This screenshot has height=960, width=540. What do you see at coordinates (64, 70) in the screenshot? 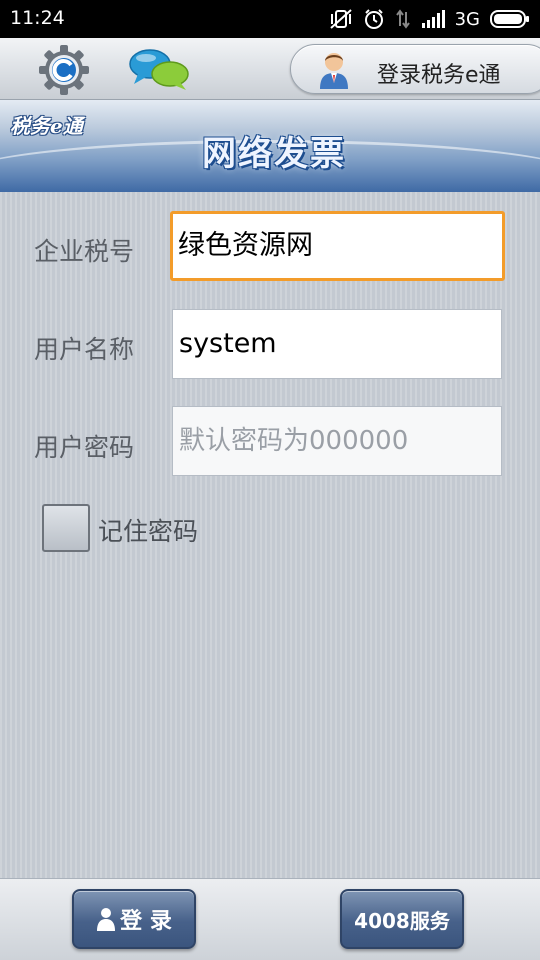
I see `gear-icon` at bounding box center [64, 70].